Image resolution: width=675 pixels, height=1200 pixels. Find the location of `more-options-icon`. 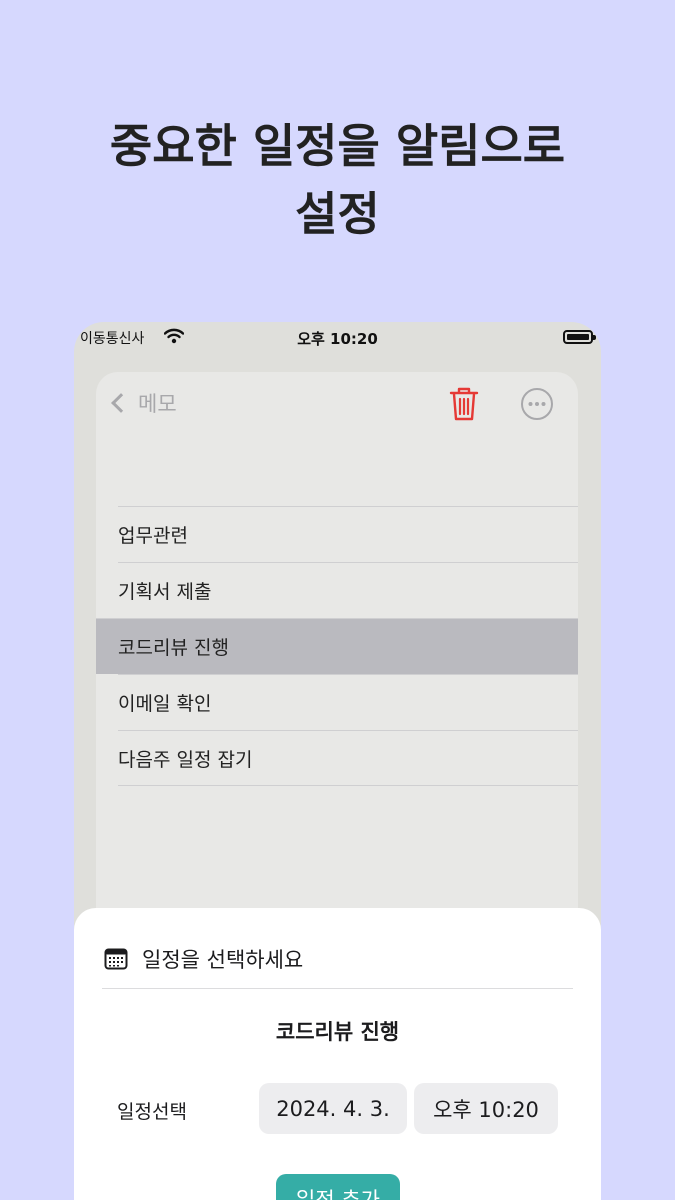

more-options-icon is located at coordinates (537, 404).